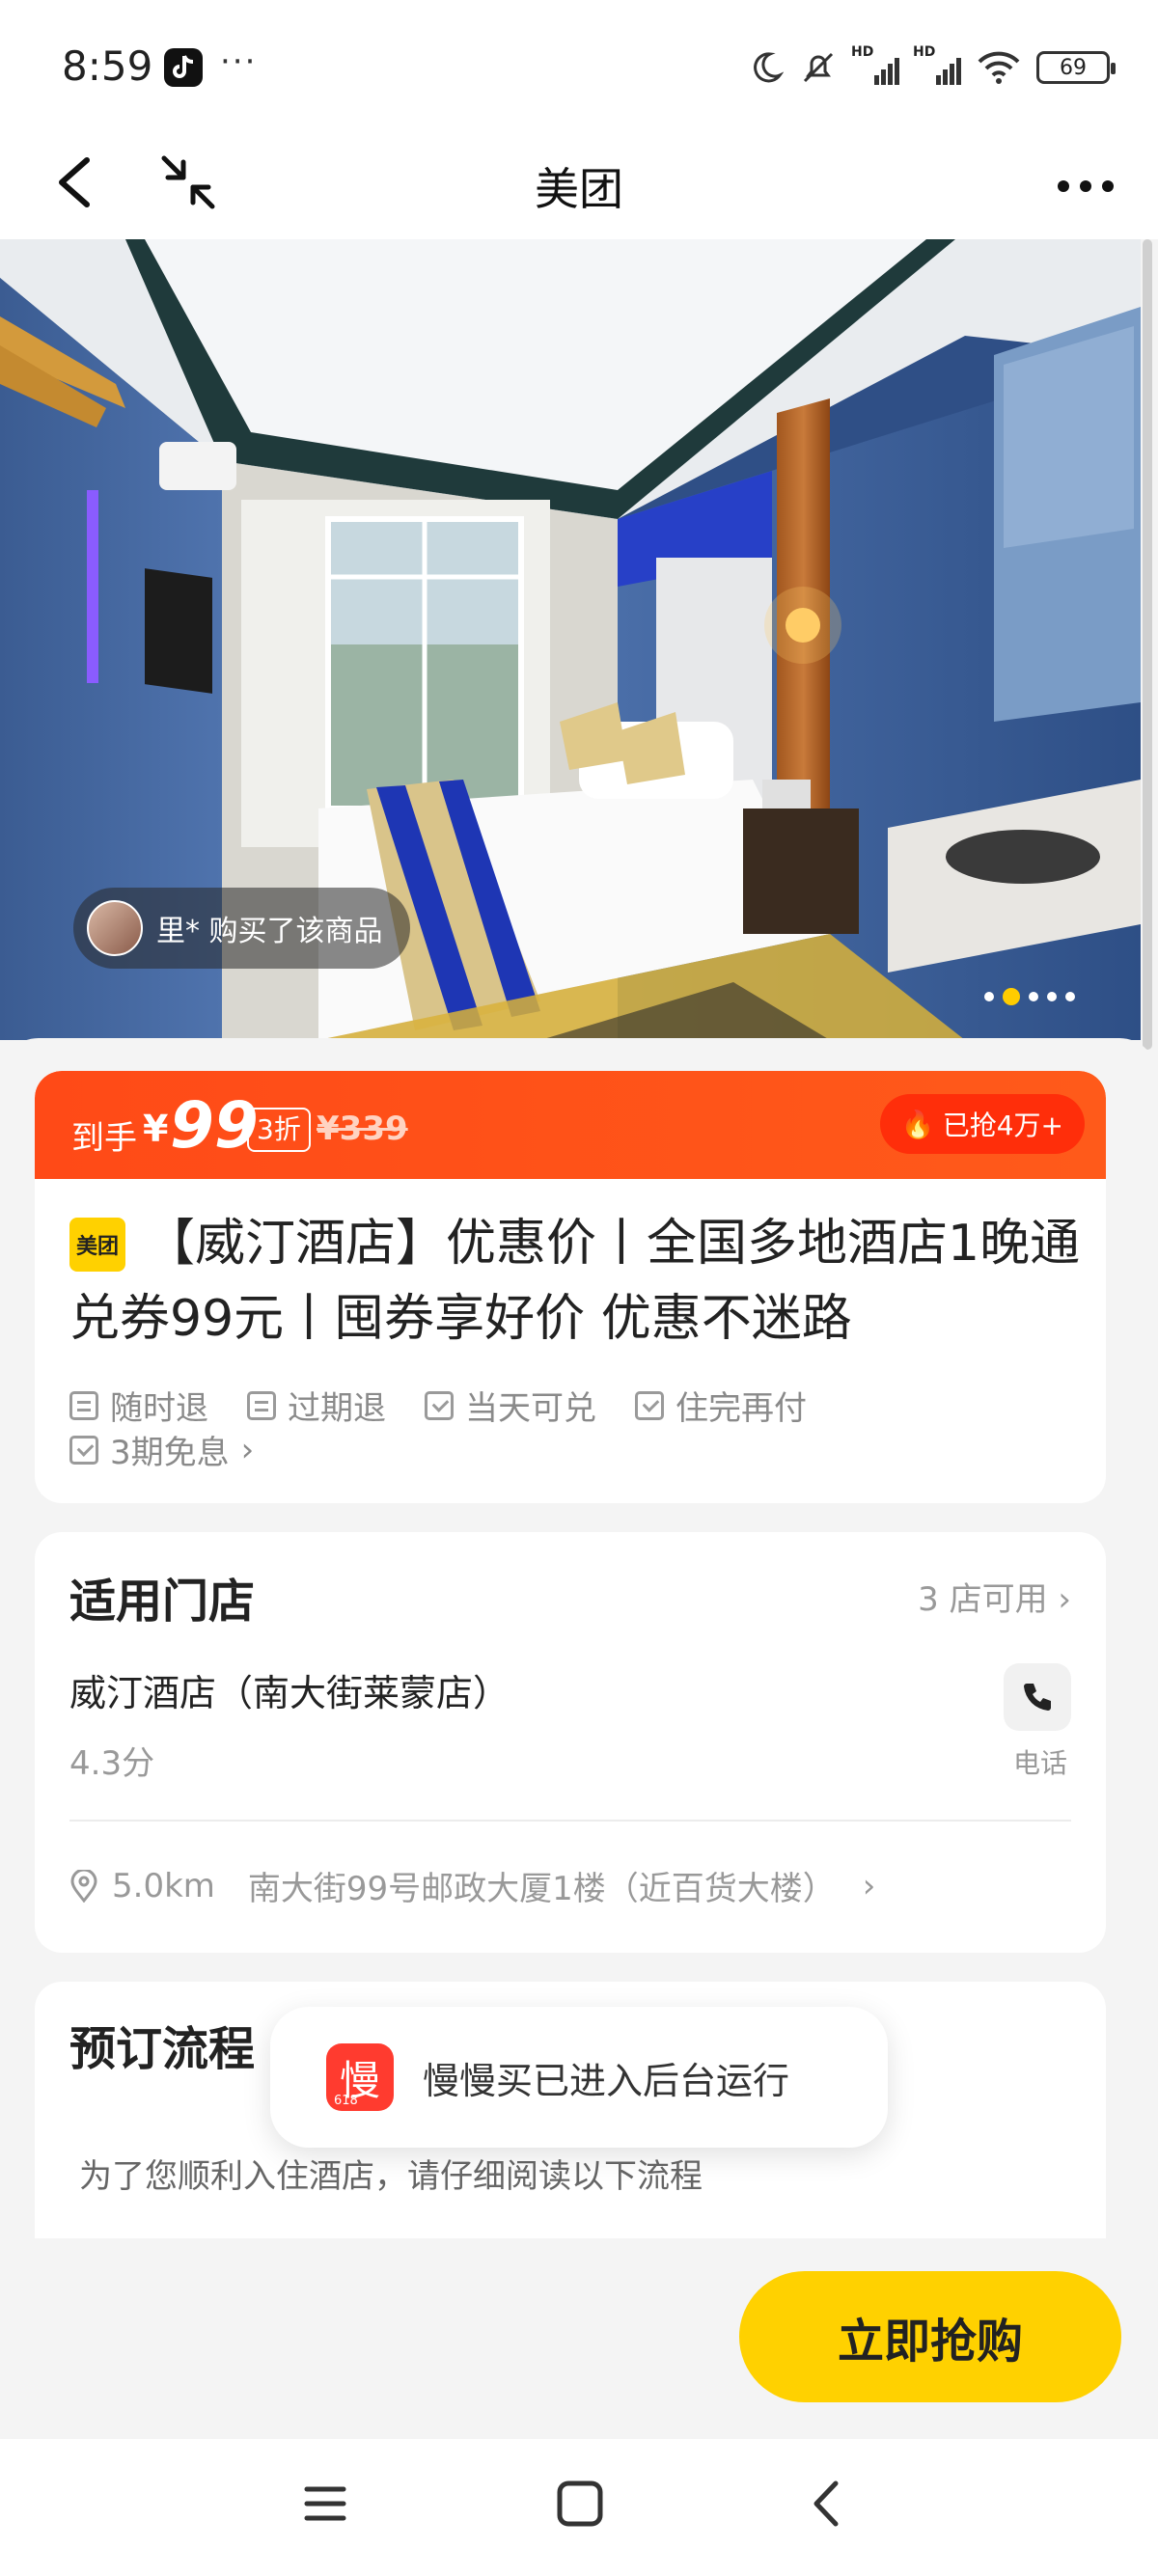 This screenshot has width=1158, height=2576. Describe the element at coordinates (818, 67) in the screenshot. I see `mute-icon` at that location.